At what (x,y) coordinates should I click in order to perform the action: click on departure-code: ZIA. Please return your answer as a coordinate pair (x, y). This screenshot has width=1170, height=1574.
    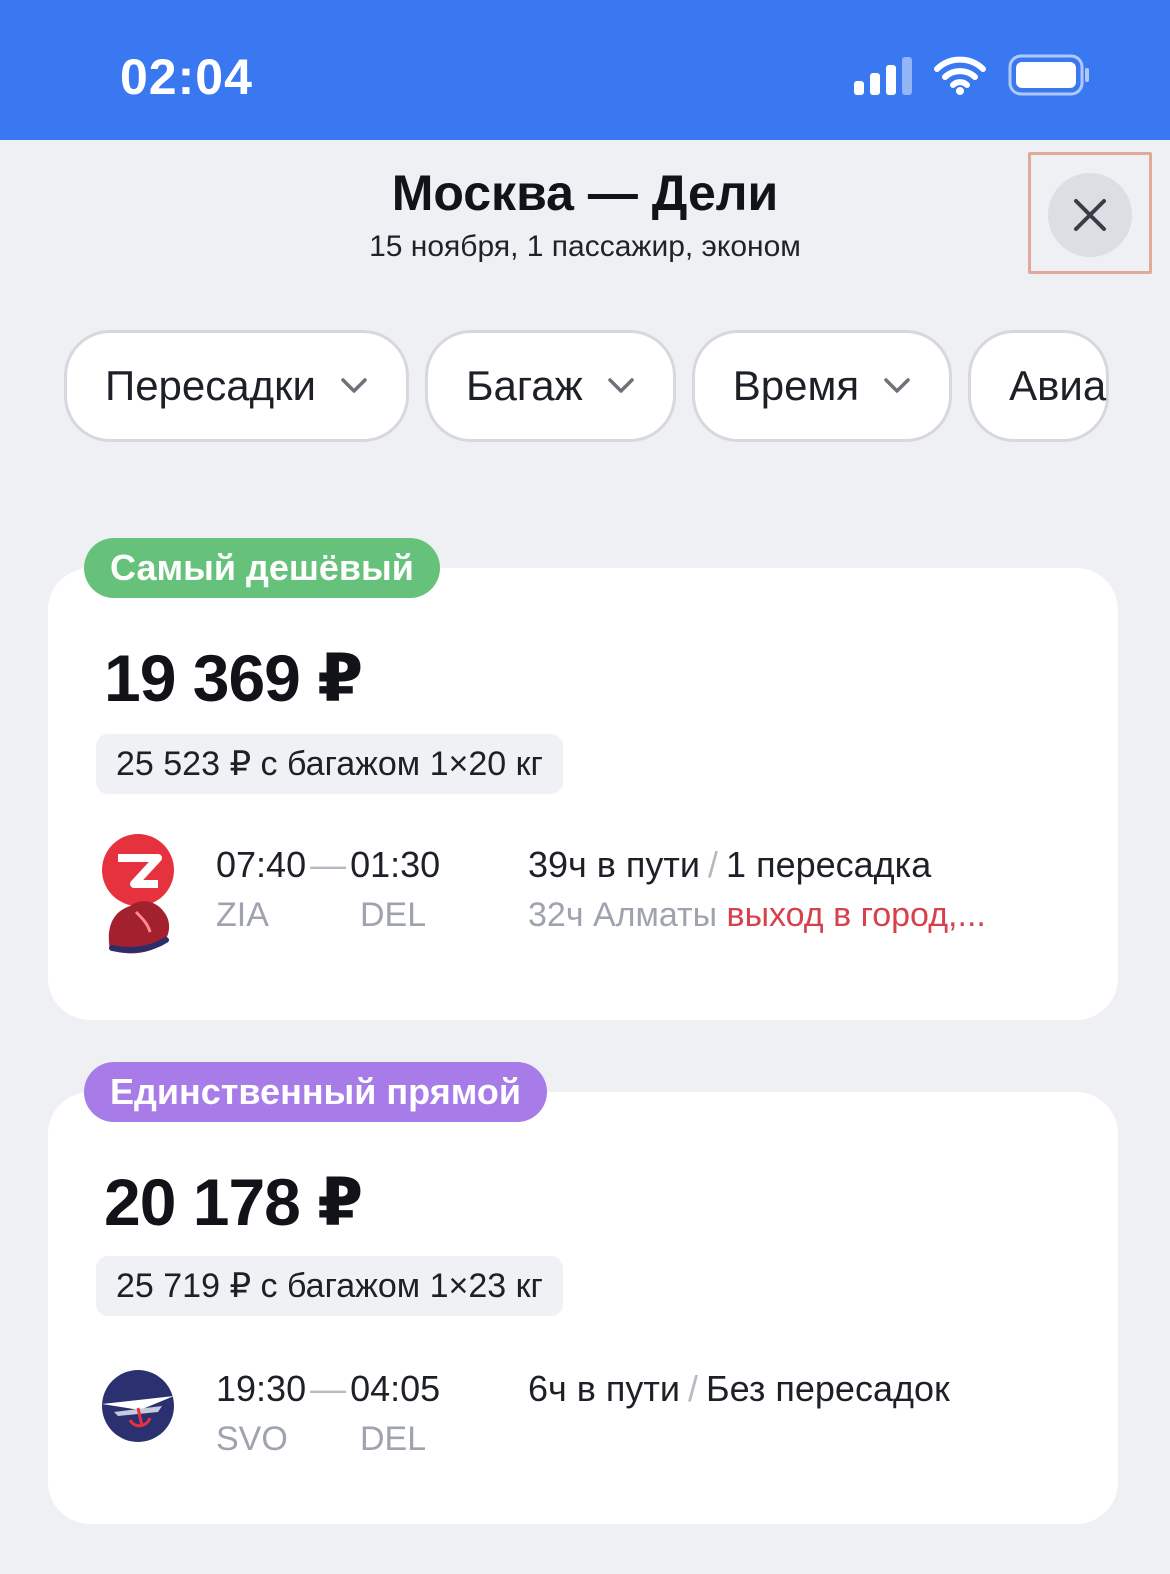
    Looking at the image, I should click on (242, 915).